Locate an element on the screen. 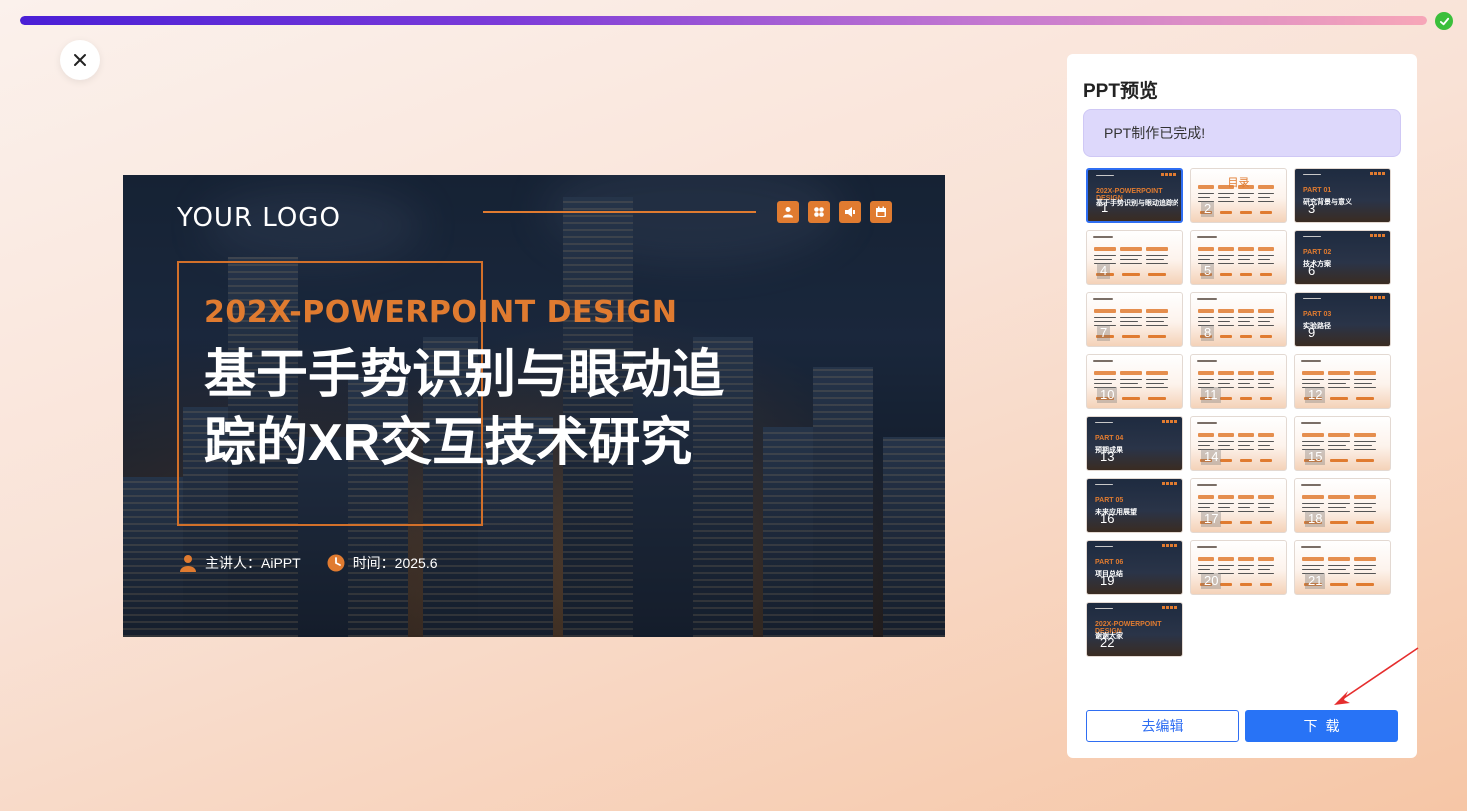 This screenshot has width=1467, height=811. status-text: PPT制作已完成! is located at coordinates (1155, 133).